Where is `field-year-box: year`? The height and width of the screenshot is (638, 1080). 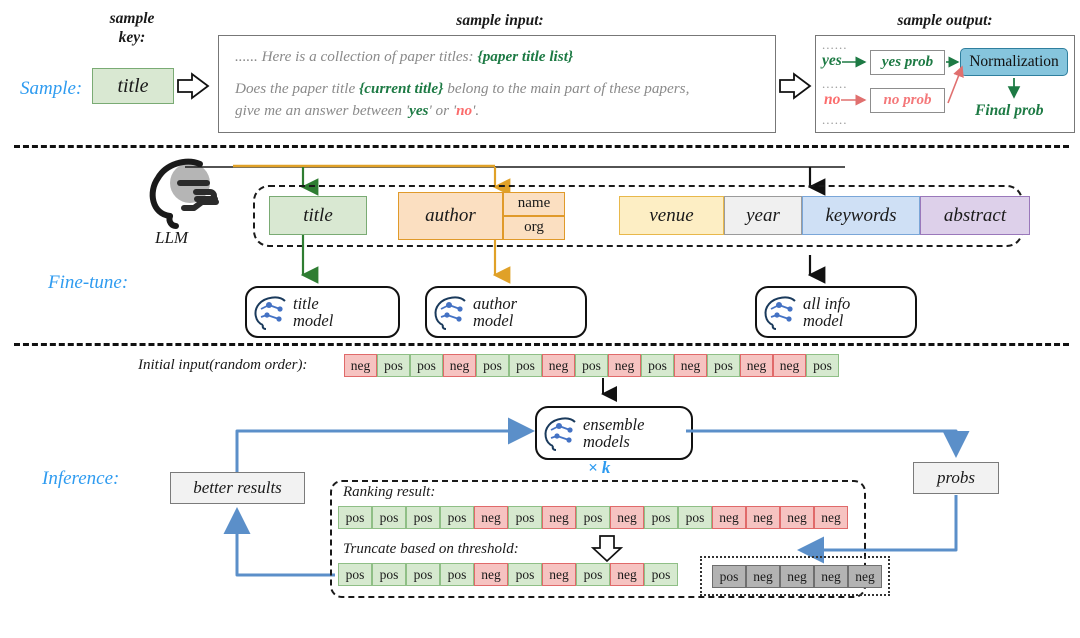 field-year-box: year is located at coordinates (763, 215).